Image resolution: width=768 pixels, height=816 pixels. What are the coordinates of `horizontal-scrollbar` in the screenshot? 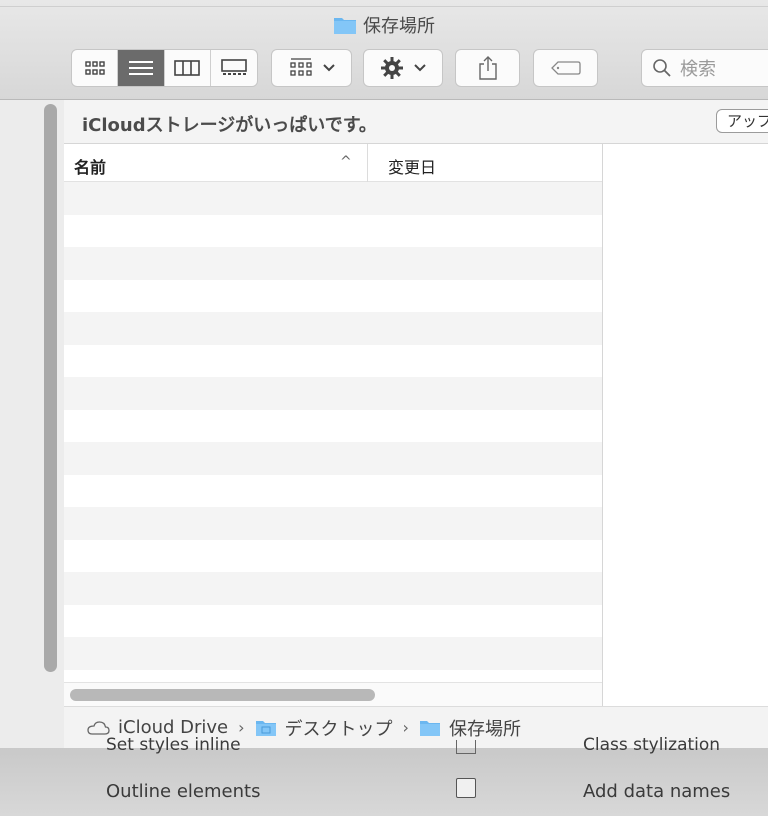 It's located at (333, 694).